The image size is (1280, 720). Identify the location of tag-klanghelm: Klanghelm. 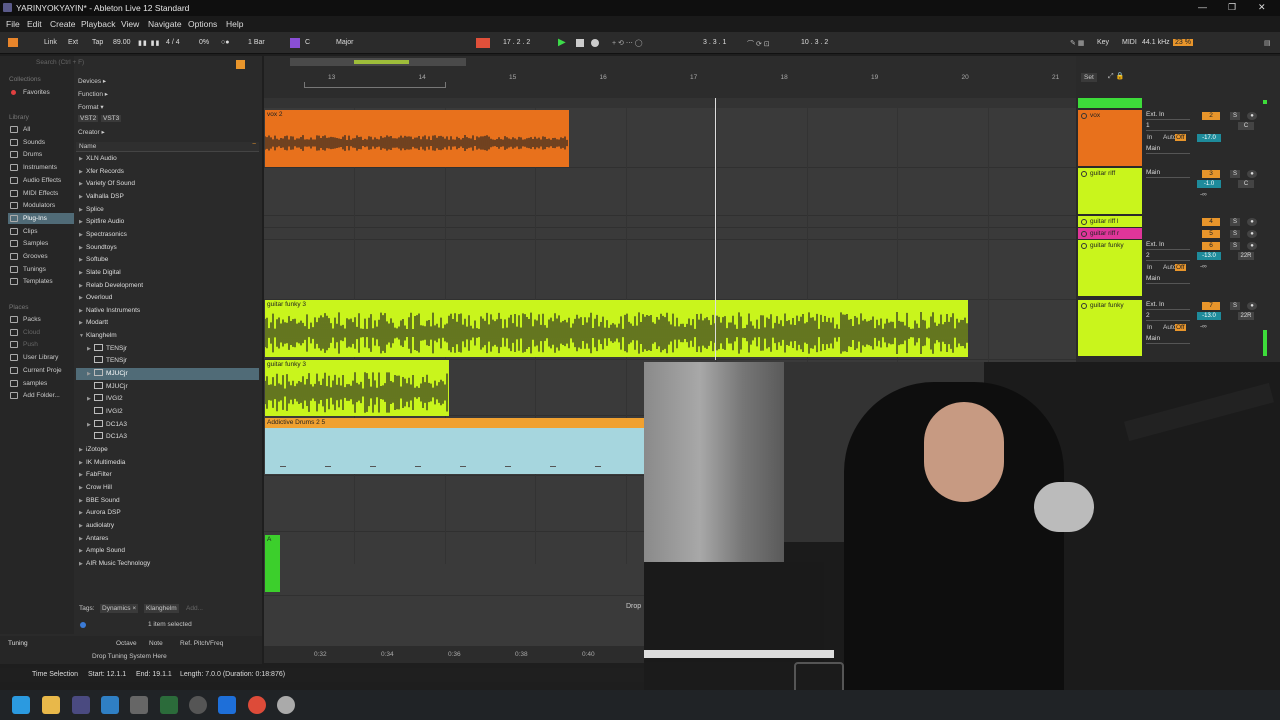
(161, 608).